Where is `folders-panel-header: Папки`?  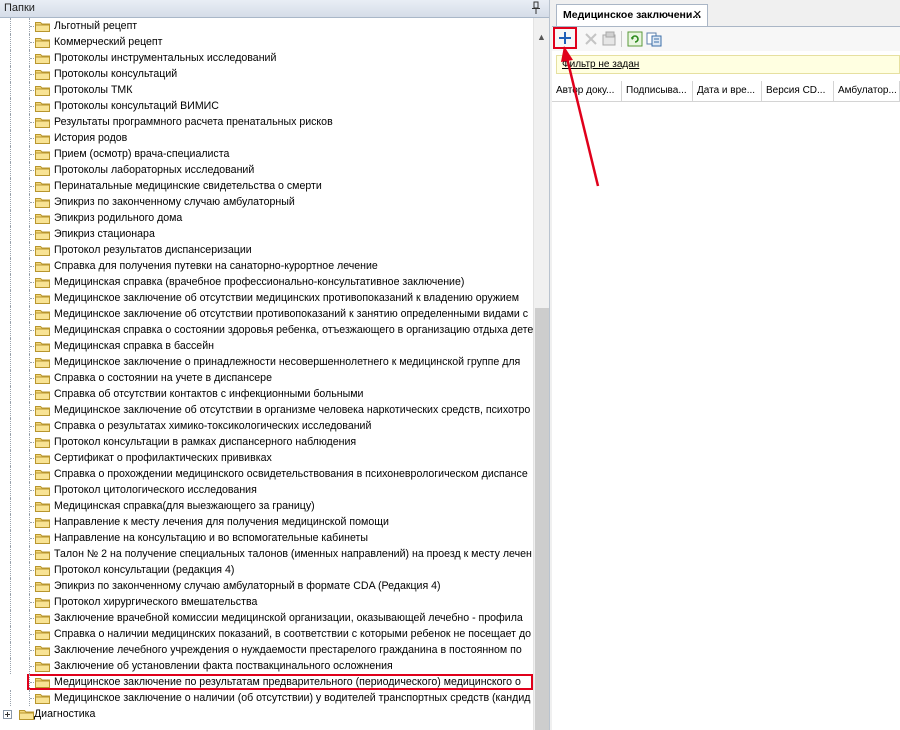
folders-panel-header: Папки is located at coordinates (274, 9).